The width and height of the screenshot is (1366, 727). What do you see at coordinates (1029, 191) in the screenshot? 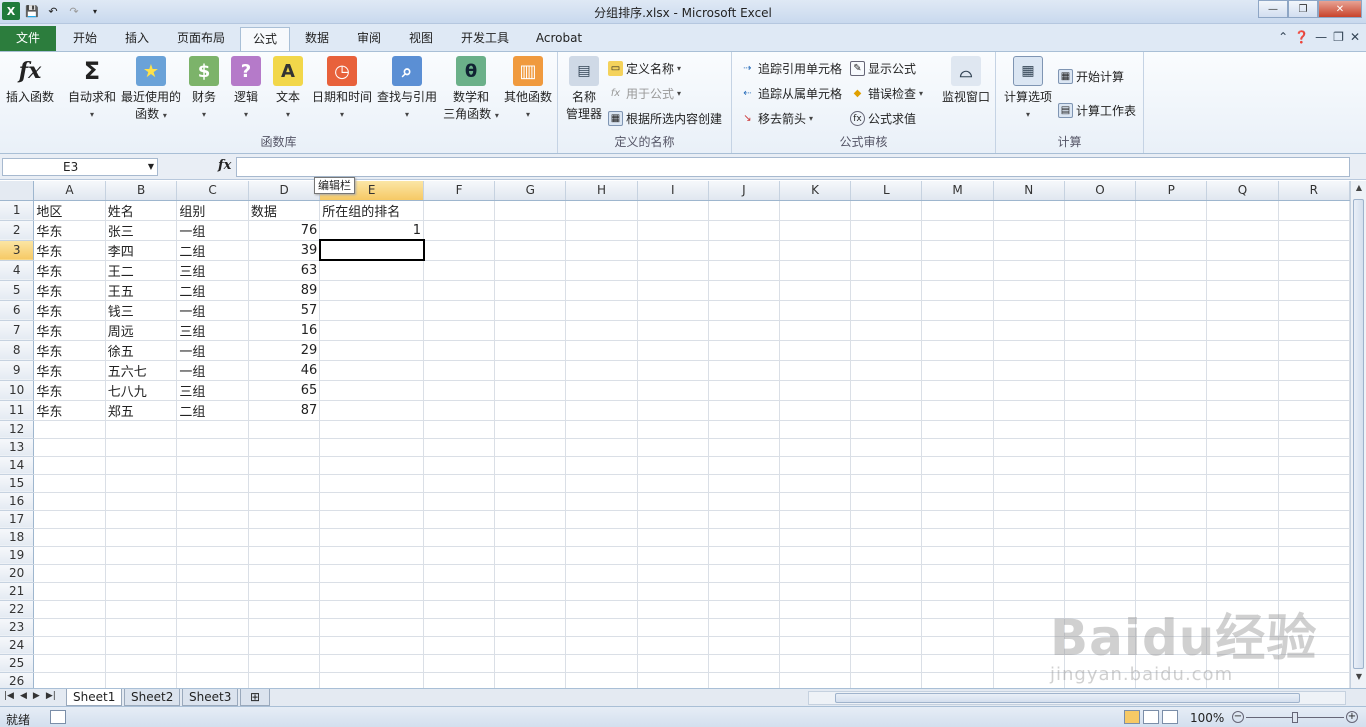
I see `column-header-n: N` at bounding box center [1029, 191].